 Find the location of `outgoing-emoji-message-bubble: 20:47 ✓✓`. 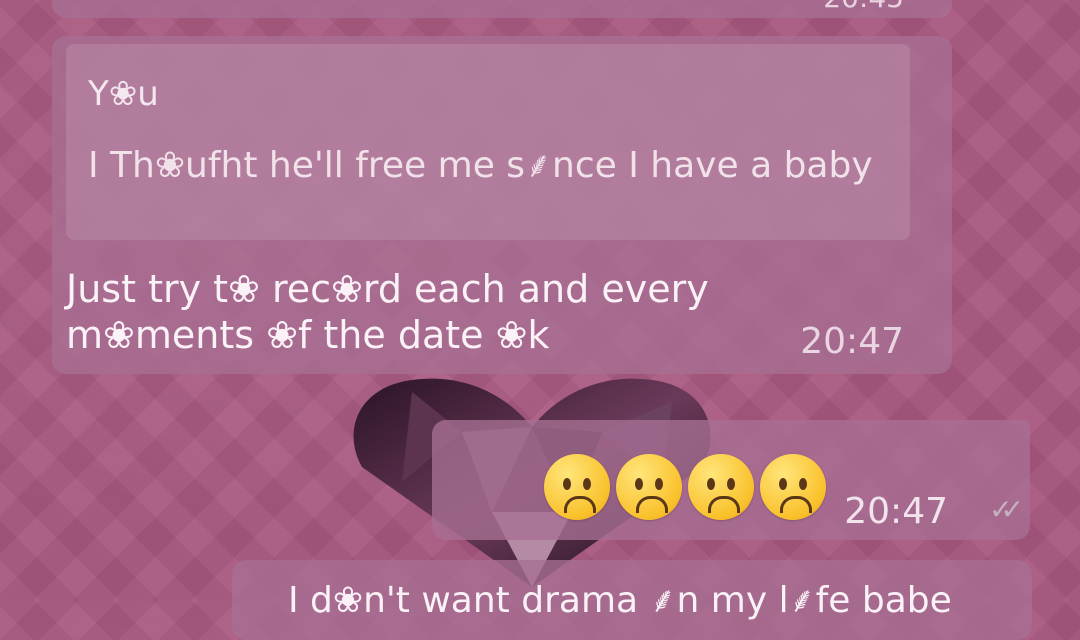

outgoing-emoji-message-bubble: 20:47 ✓✓ is located at coordinates (731, 480).